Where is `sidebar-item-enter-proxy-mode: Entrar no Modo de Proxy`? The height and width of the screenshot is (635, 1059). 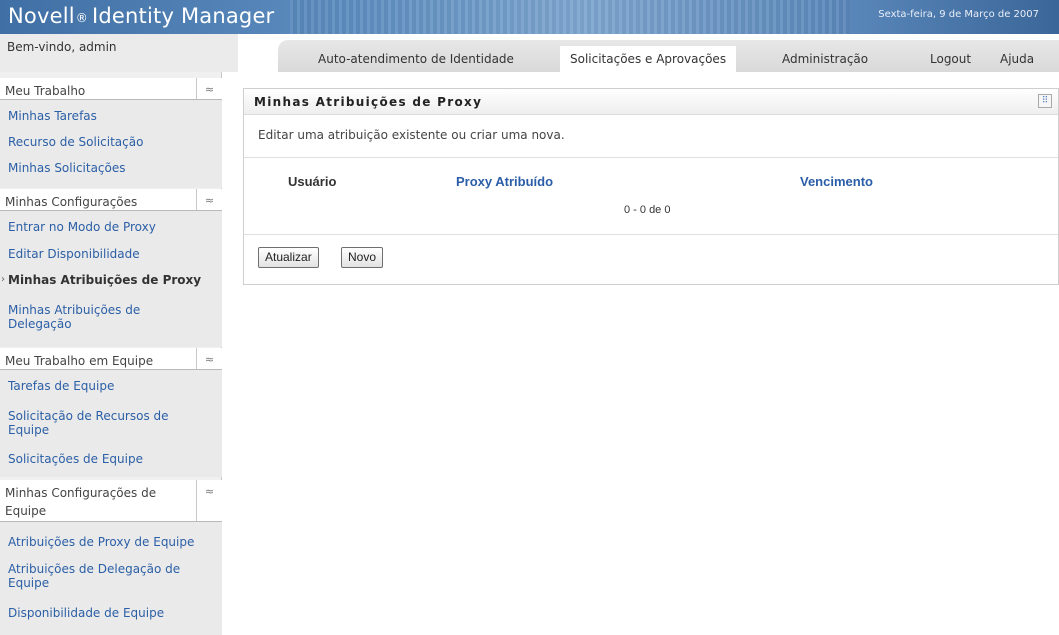 sidebar-item-enter-proxy-mode: Entrar no Modo de Proxy is located at coordinates (111, 227).